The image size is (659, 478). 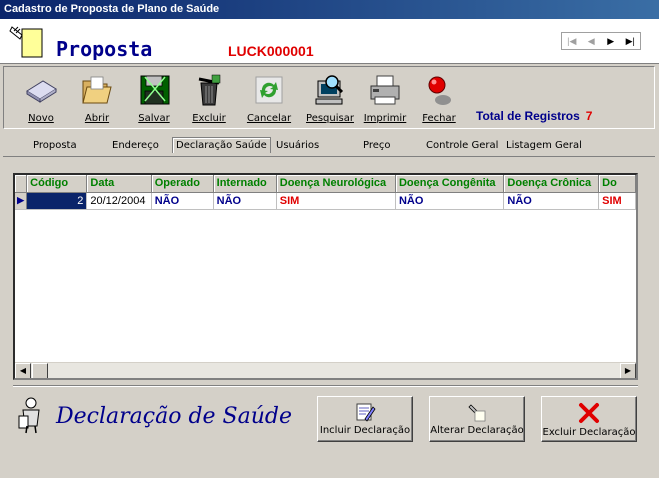 What do you see at coordinates (385, 118) in the screenshot?
I see `imprimir-label: Imprimir` at bounding box center [385, 118].